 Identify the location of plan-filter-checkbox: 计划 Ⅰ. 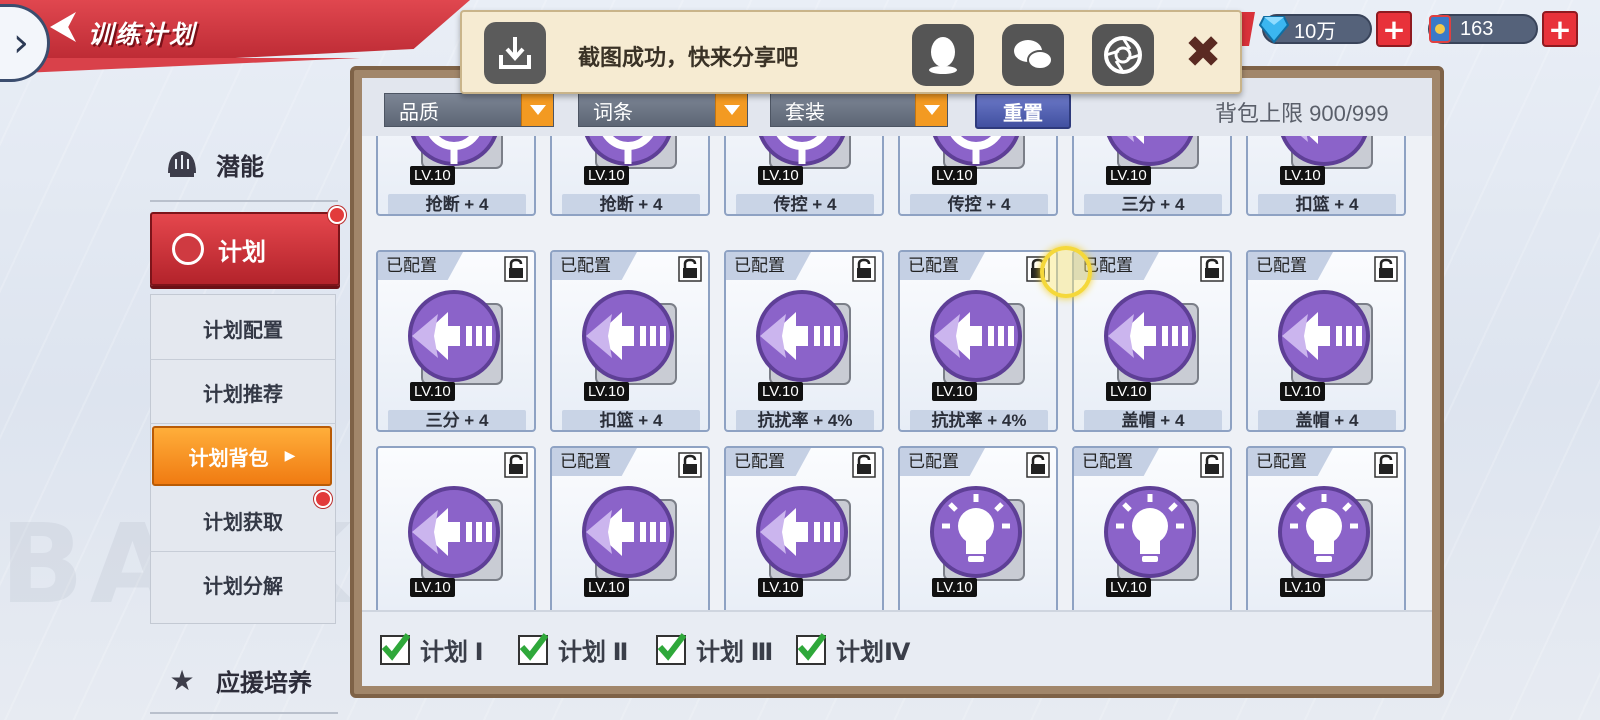
(432, 649).